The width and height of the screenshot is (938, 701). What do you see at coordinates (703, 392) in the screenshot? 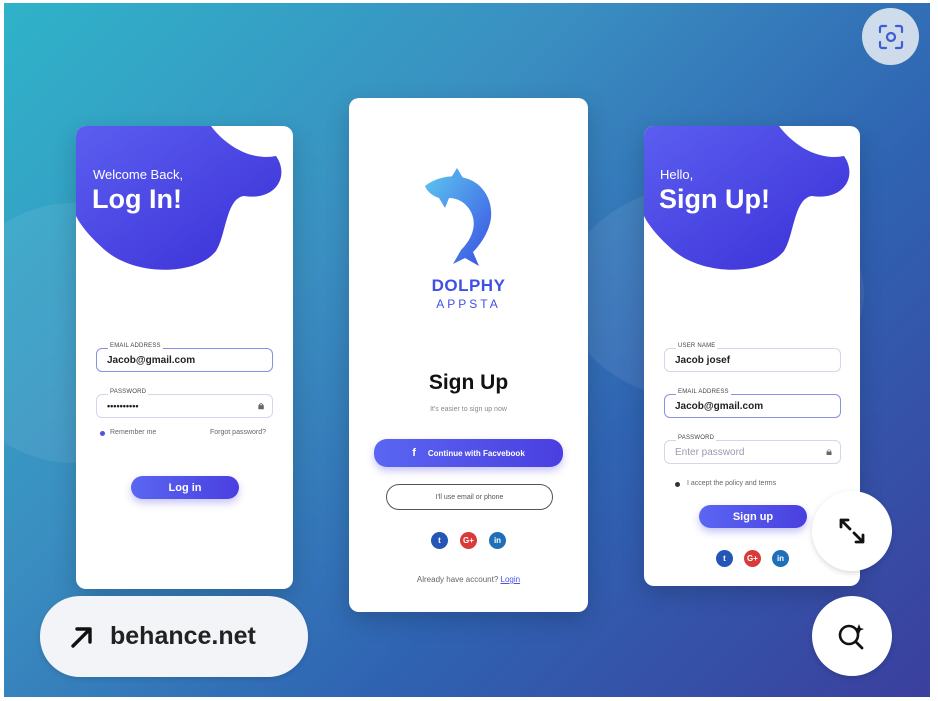
I see `signup-email-label: EMAIL ADDRESS` at bounding box center [703, 392].